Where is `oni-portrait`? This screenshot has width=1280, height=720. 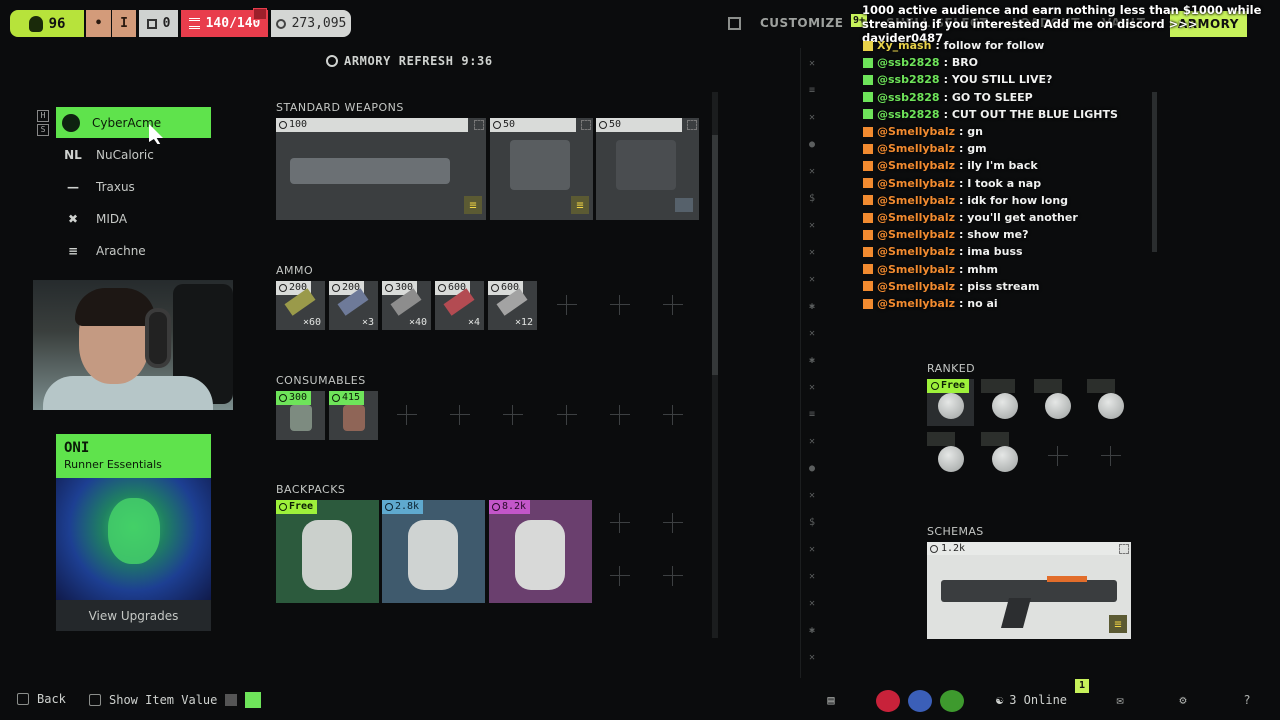
oni-portrait is located at coordinates (133, 539).